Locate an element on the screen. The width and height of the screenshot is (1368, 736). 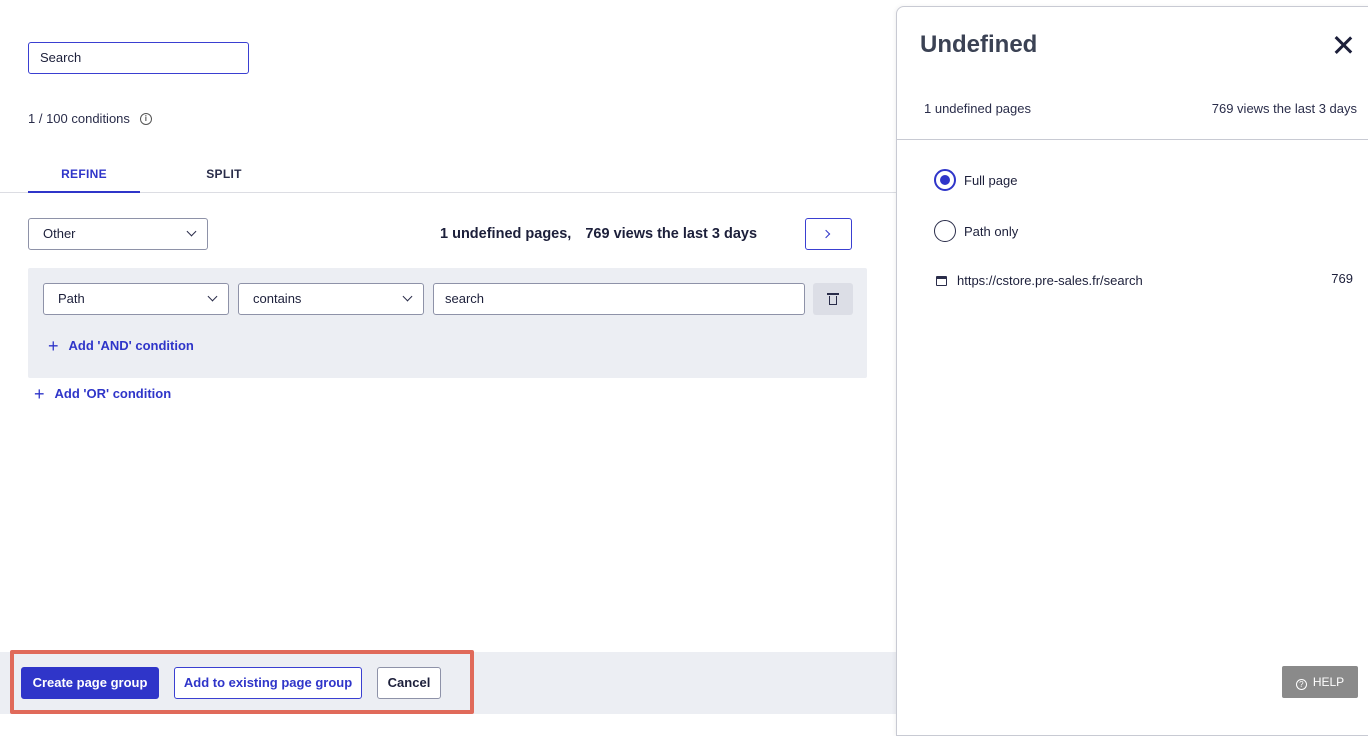
chevron-right-icon is located at coordinates (826, 234).